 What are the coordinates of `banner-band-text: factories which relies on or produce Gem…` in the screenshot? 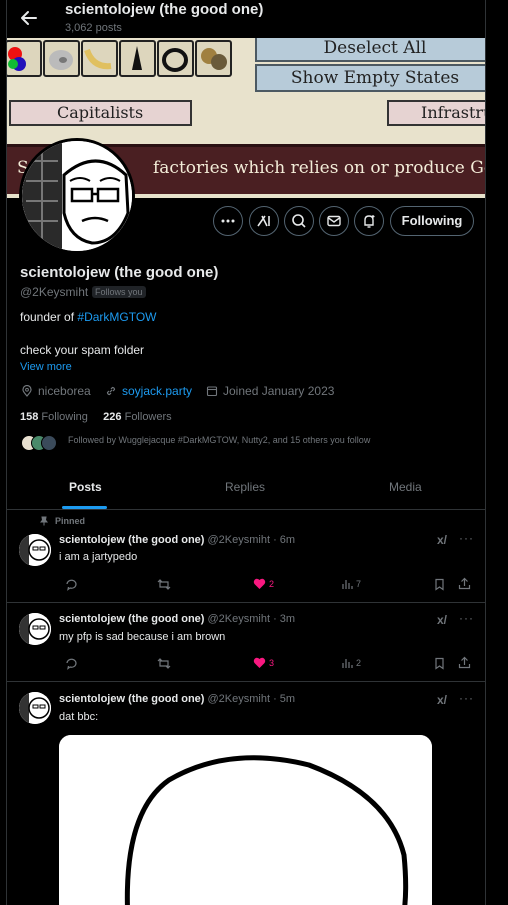 It's located at (319, 168).